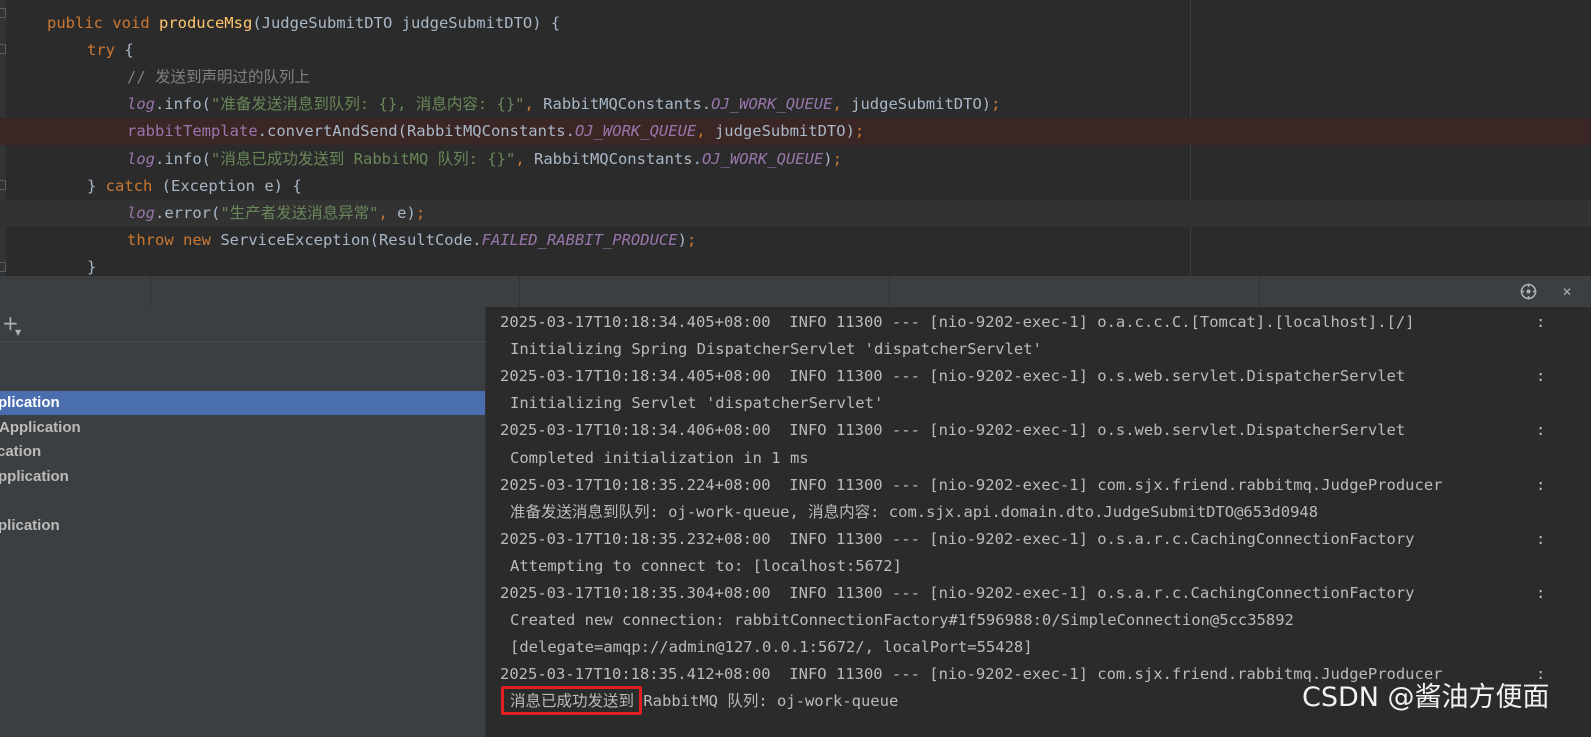 This screenshot has height=737, width=1591. What do you see at coordinates (1567, 292) in the screenshot?
I see `close-icon: ✕` at bounding box center [1567, 292].